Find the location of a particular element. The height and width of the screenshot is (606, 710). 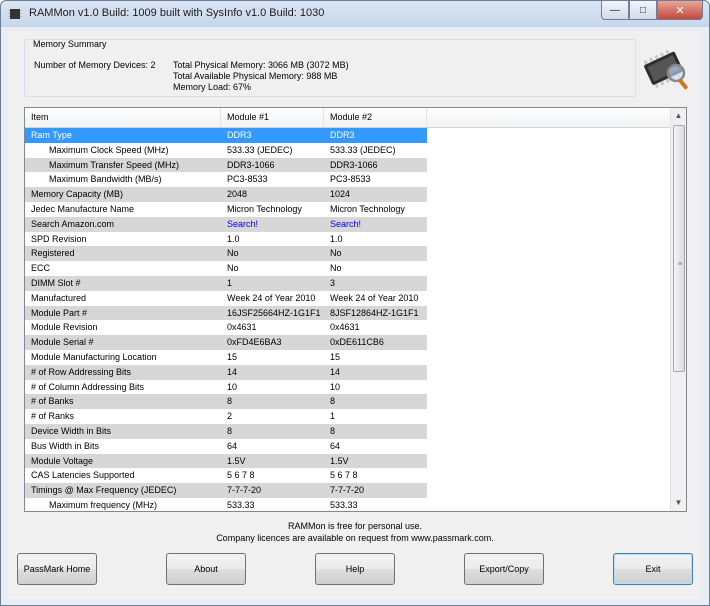

table-row: # of Ranks 2 1 is located at coordinates (347, 416).